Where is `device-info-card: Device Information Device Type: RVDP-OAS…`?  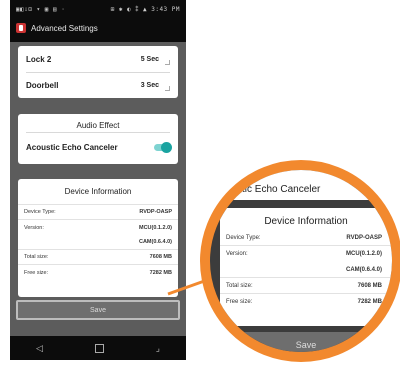 device-info-card: Device Information Device Type: RVDP-OAS… is located at coordinates (98, 238).